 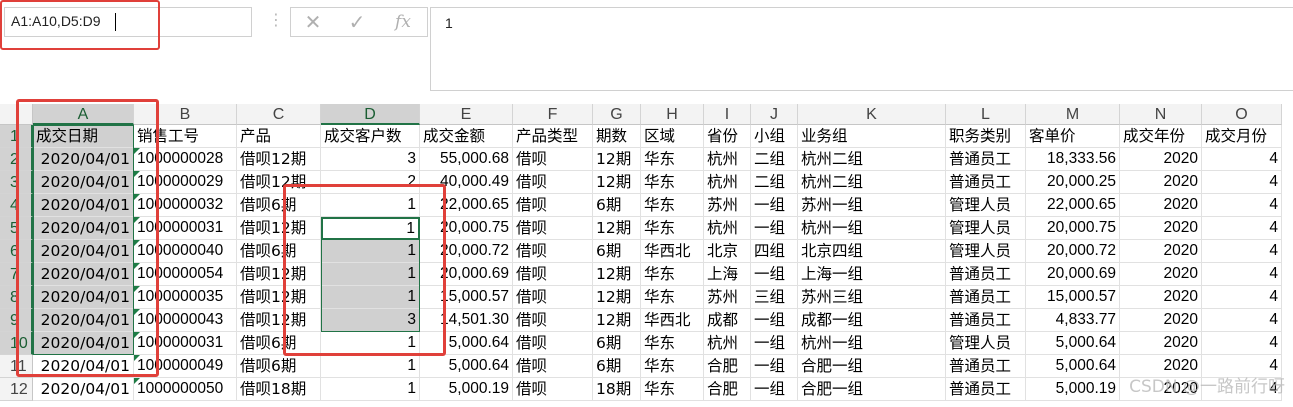 I want to click on row-header-7: 7, so click(x=16, y=274).